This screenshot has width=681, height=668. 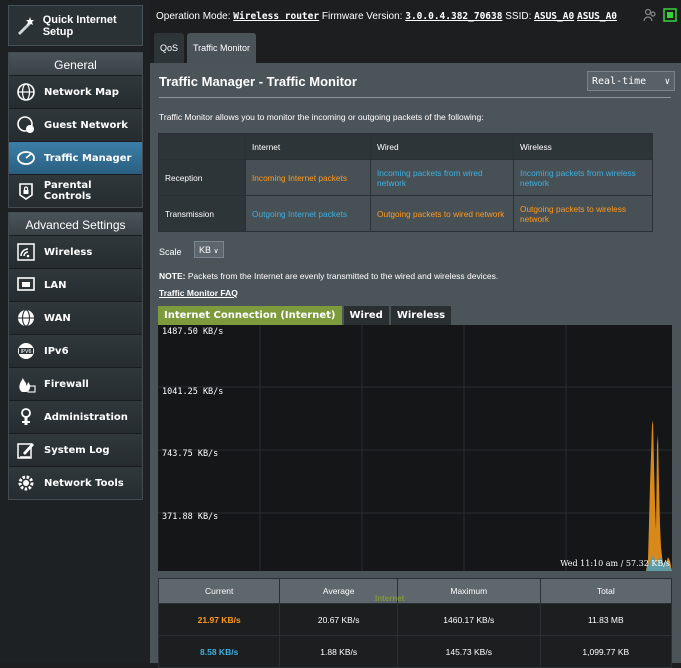 What do you see at coordinates (193, 392) in the screenshot?
I see `y-axis-label: 1041.25 KB/s` at bounding box center [193, 392].